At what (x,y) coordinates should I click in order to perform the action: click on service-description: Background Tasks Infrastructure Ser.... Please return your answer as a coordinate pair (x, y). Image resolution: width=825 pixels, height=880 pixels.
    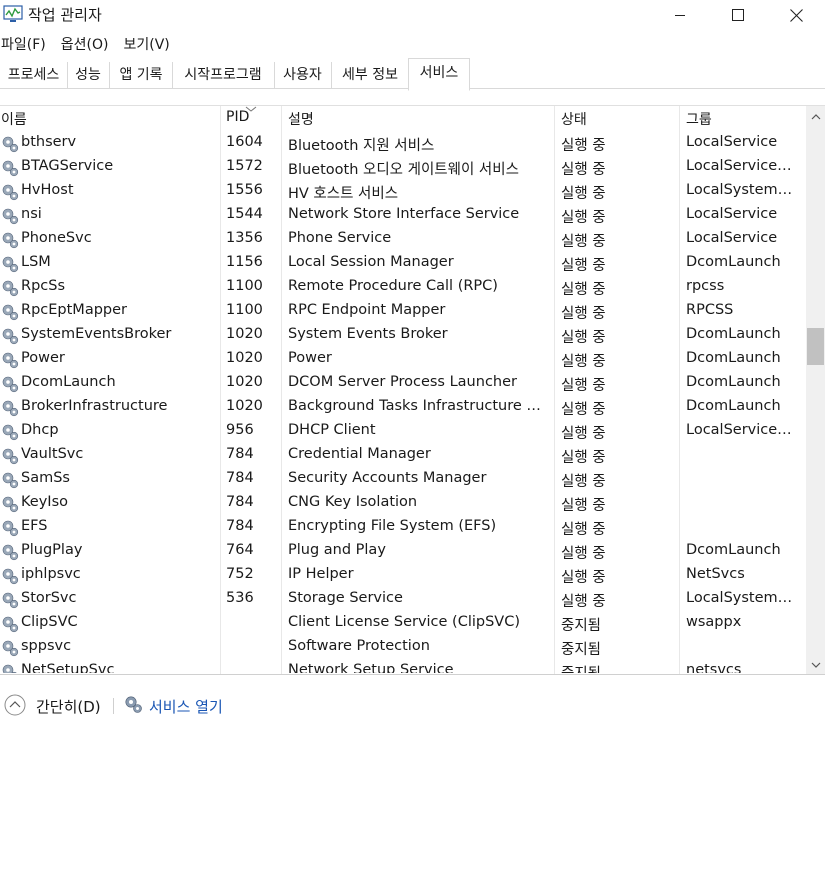
    Looking at the image, I should click on (417, 406).